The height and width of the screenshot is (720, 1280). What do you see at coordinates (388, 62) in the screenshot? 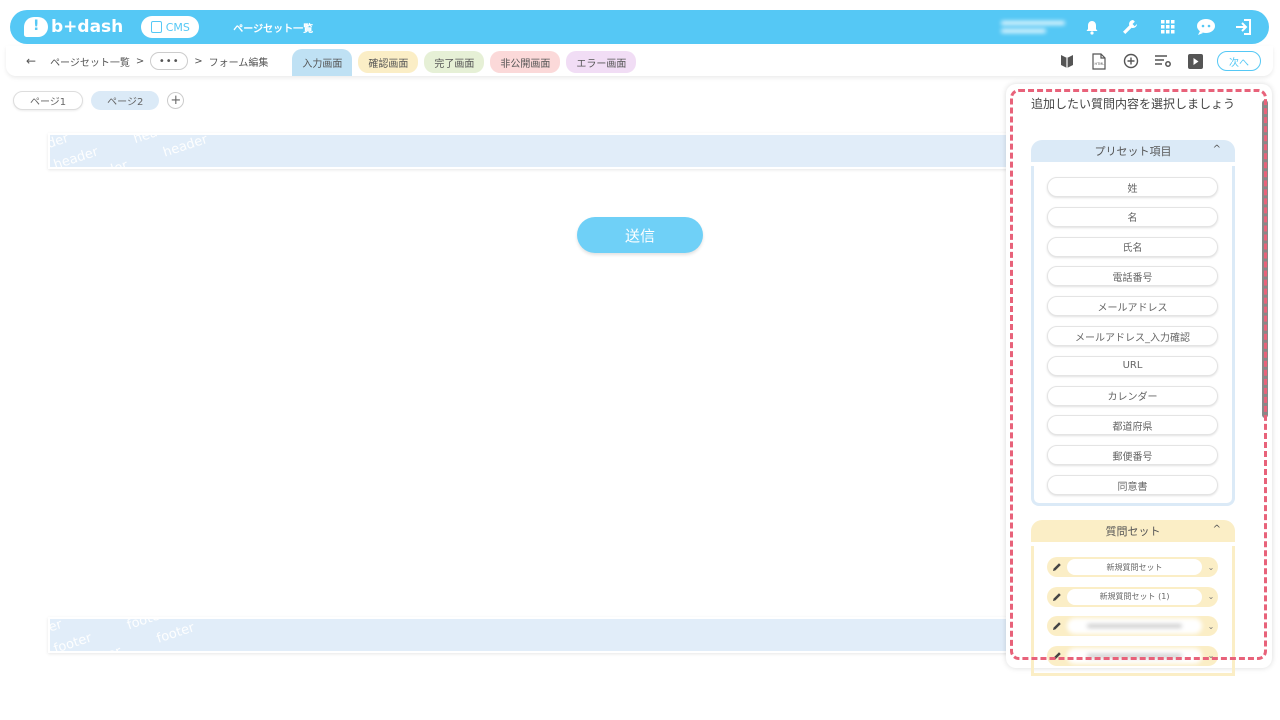
I see `tab-confirm-screen: 確認画面` at bounding box center [388, 62].